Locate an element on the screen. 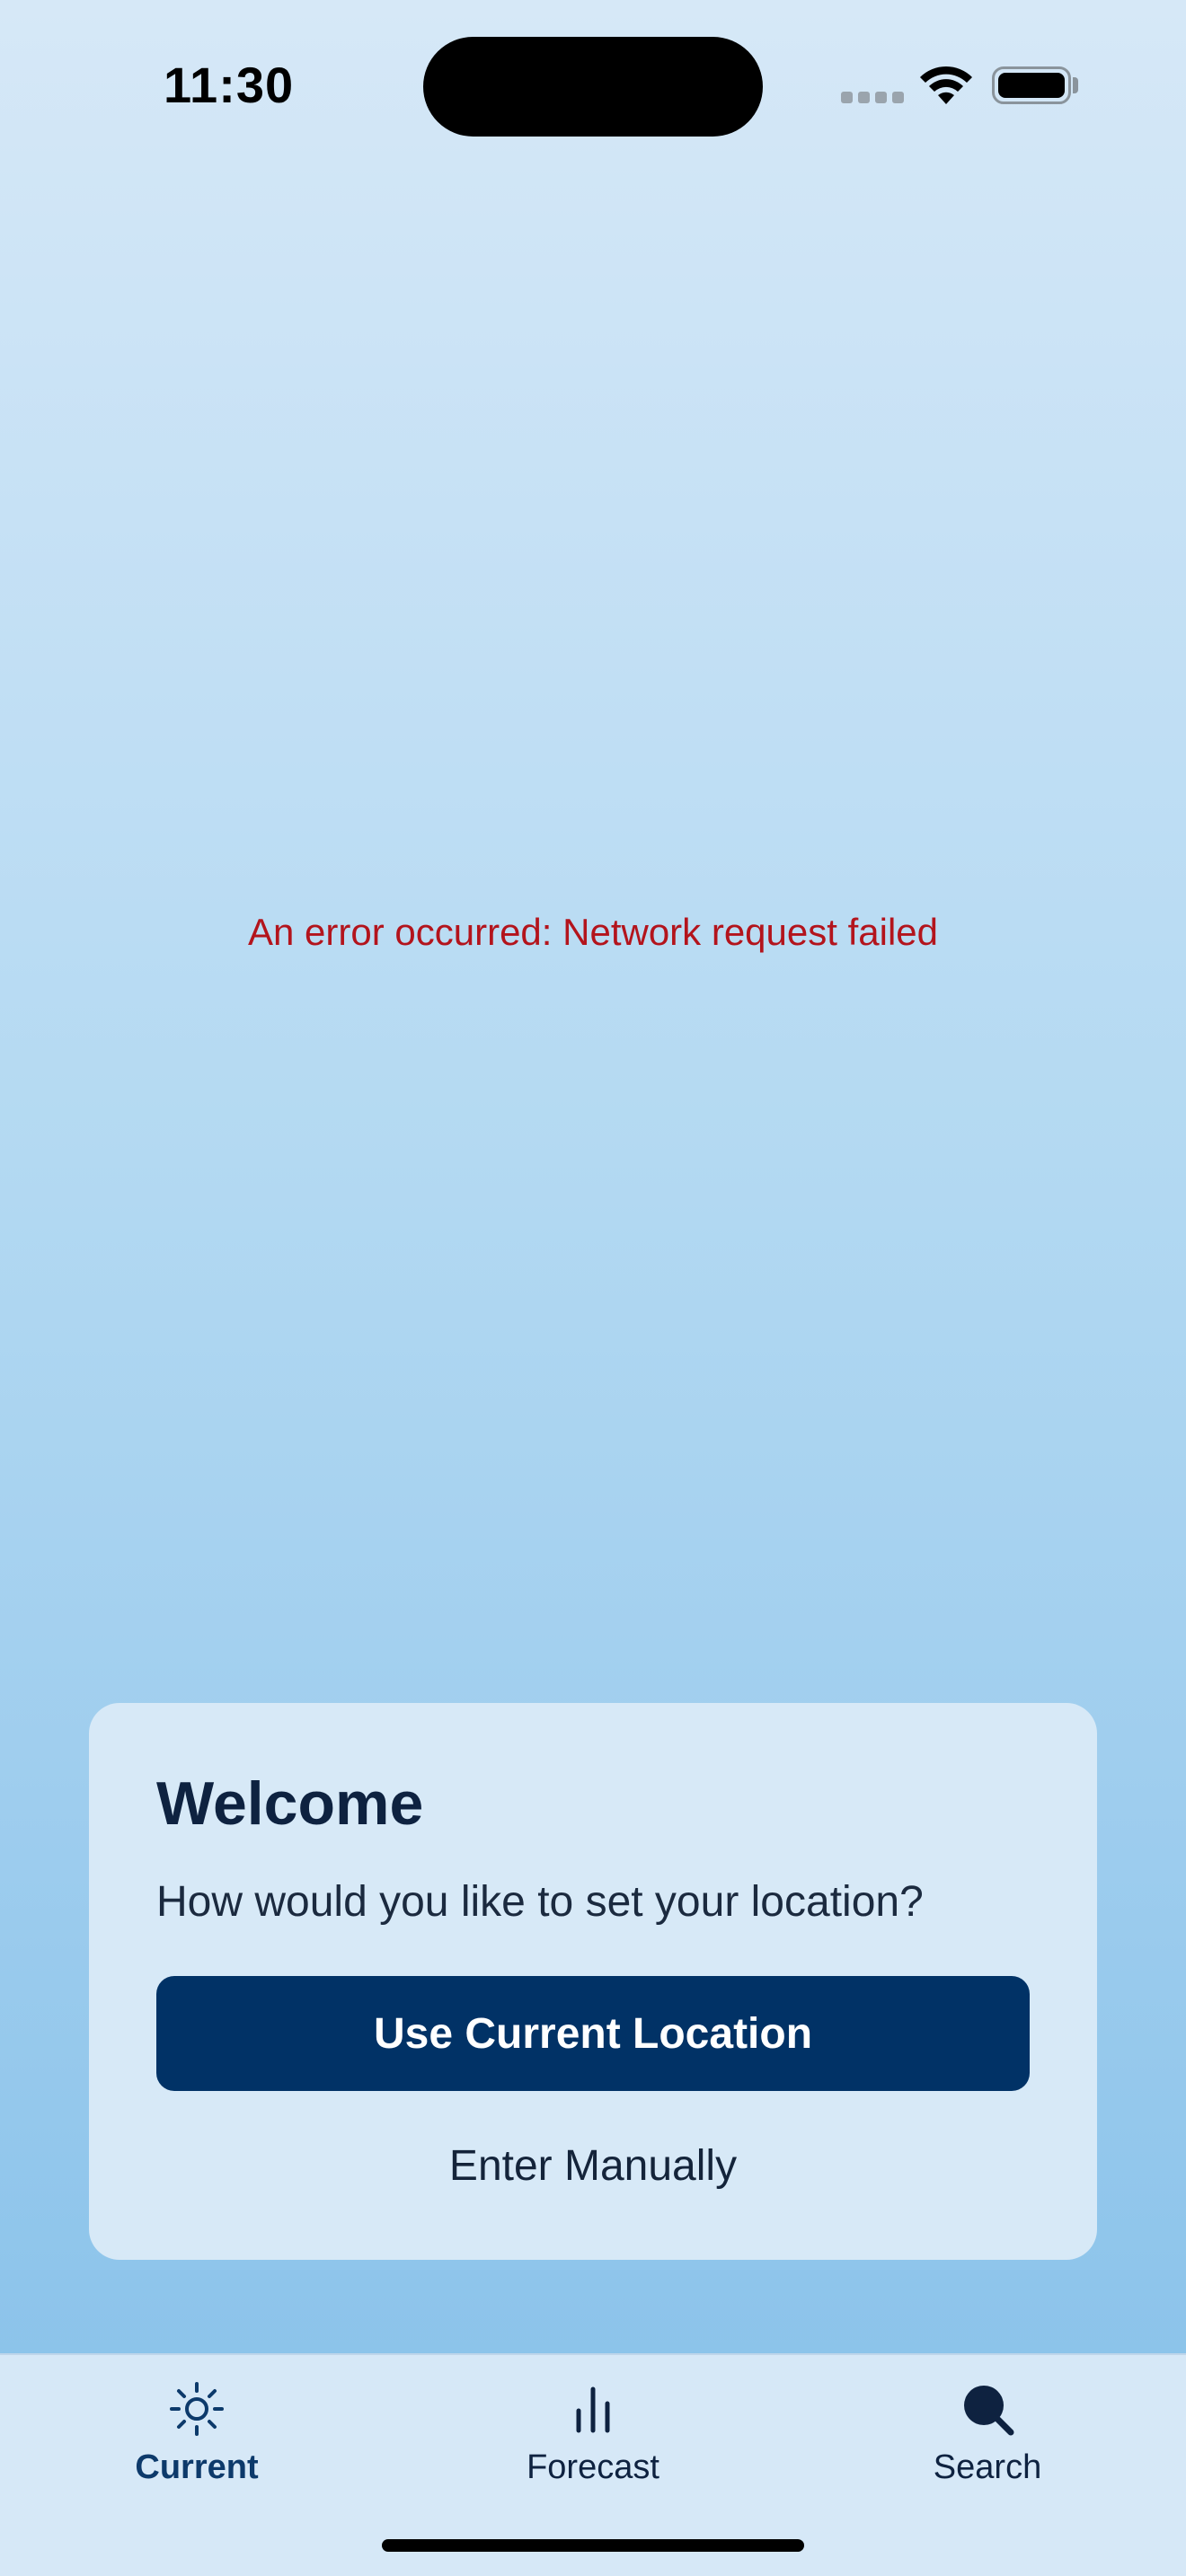 This screenshot has width=1186, height=2576. search-icon is located at coordinates (989, 2411).